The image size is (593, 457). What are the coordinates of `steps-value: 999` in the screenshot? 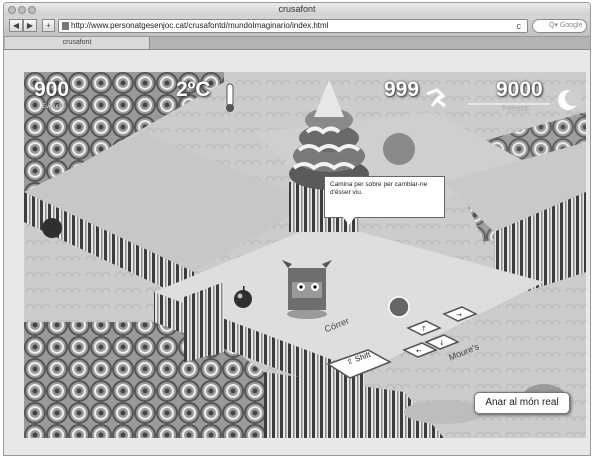 It's located at (402, 89).